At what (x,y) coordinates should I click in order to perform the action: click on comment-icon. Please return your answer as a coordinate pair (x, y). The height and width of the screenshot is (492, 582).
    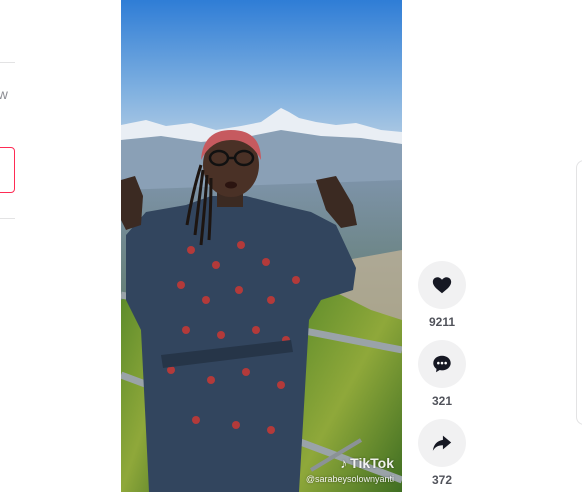
    Looking at the image, I should click on (442, 364).